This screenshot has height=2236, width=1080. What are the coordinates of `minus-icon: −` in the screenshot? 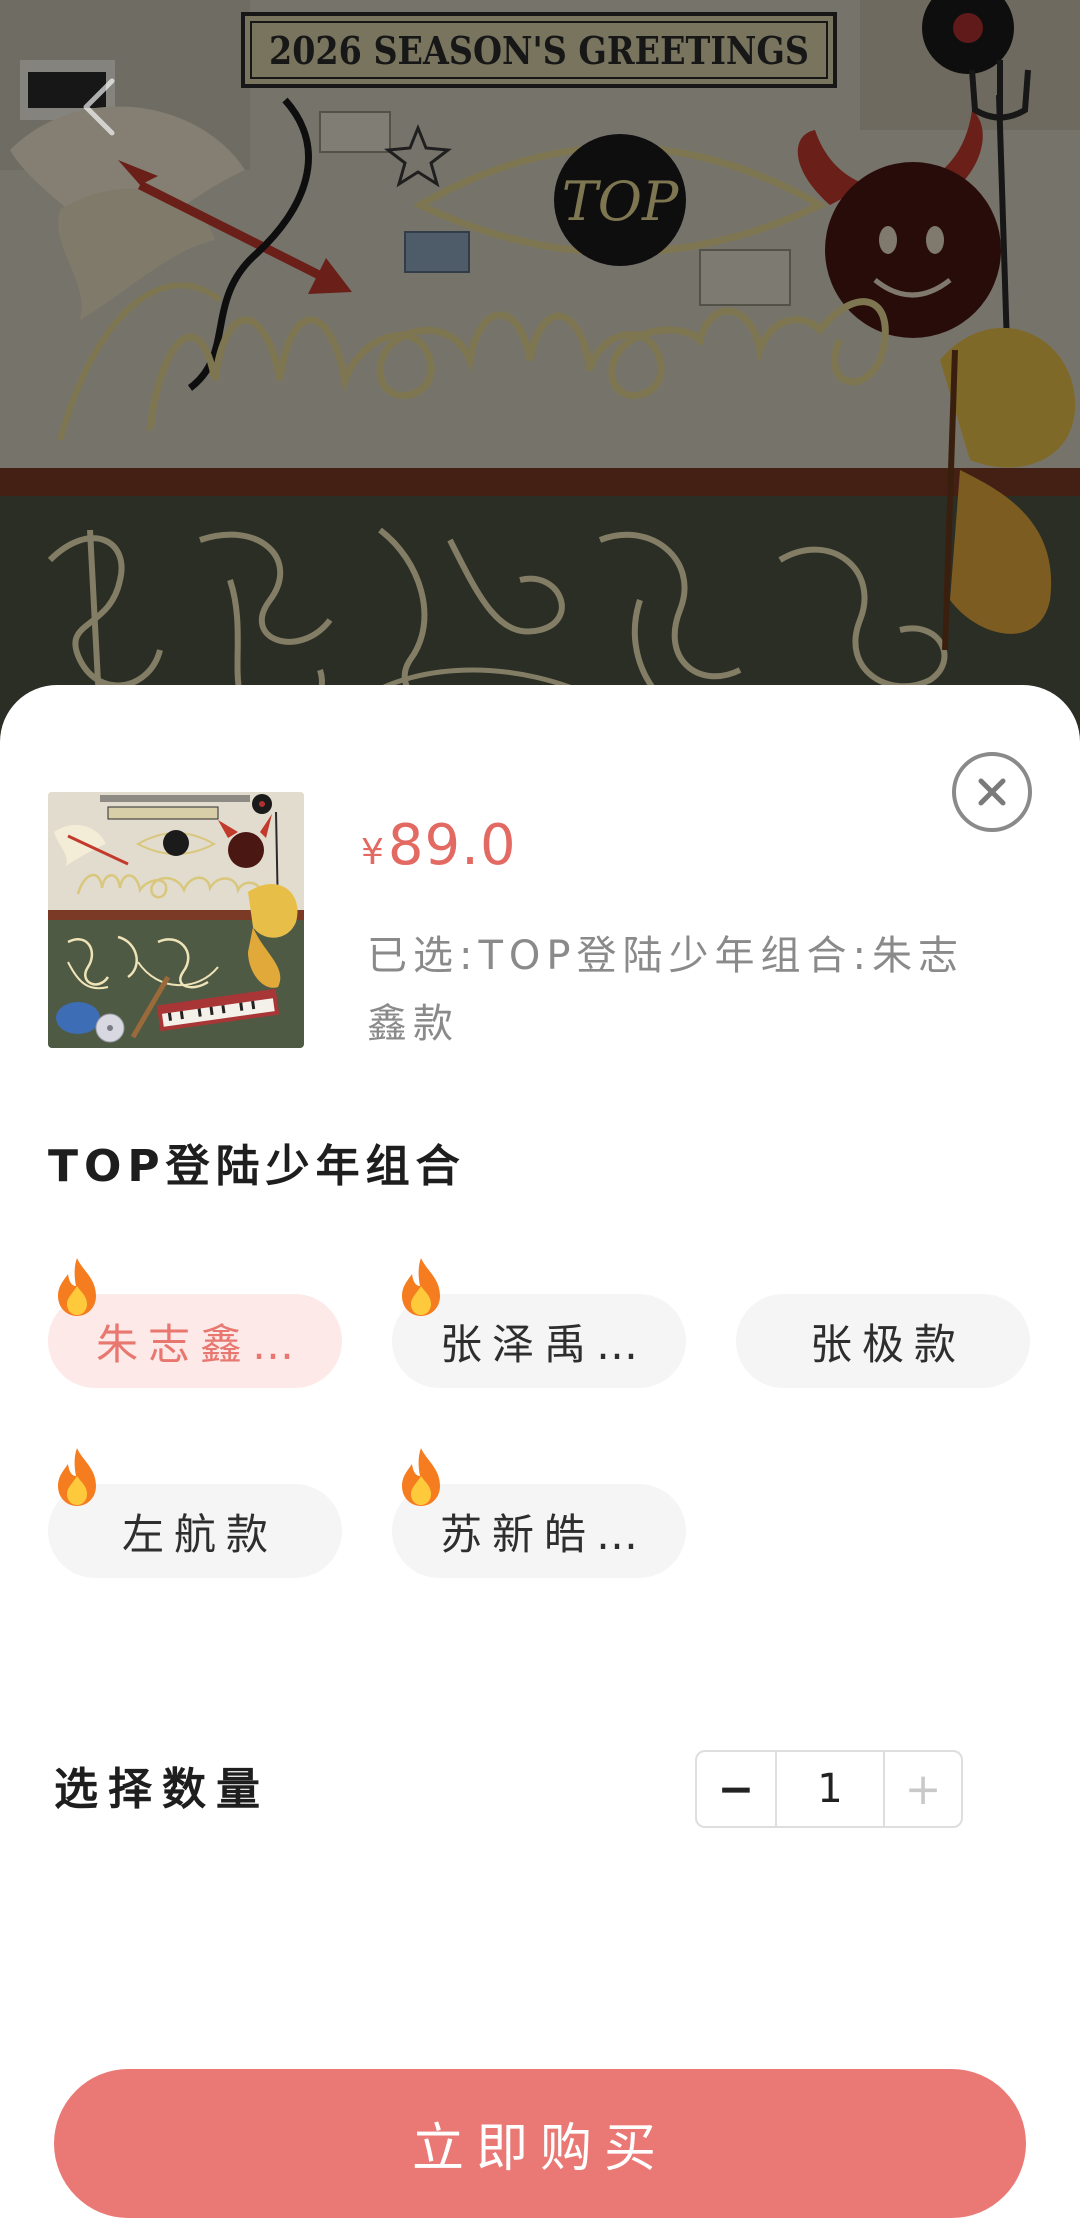 It's located at (736, 1789).